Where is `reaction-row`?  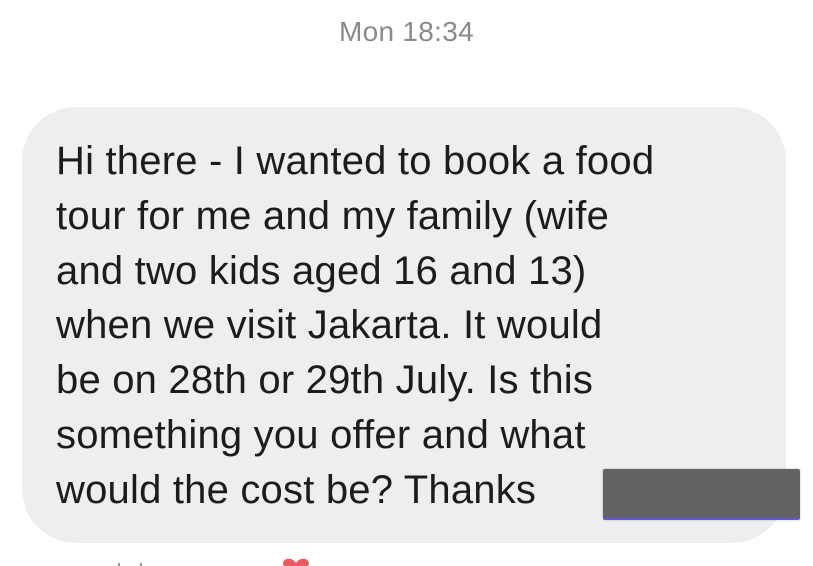
reaction-row is located at coordinates (406, 559).